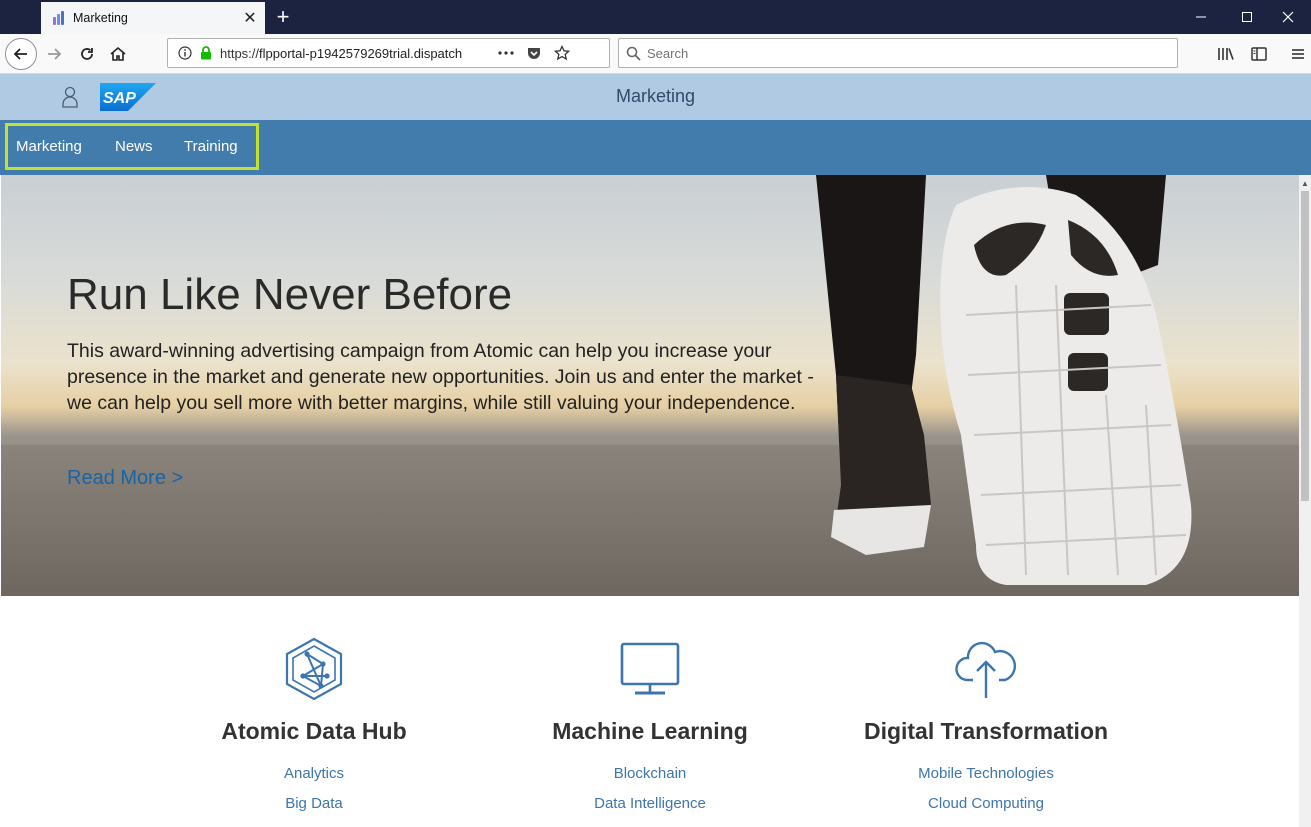 The image size is (1311, 827). I want to click on read-more-link: Read More >, so click(125, 478).